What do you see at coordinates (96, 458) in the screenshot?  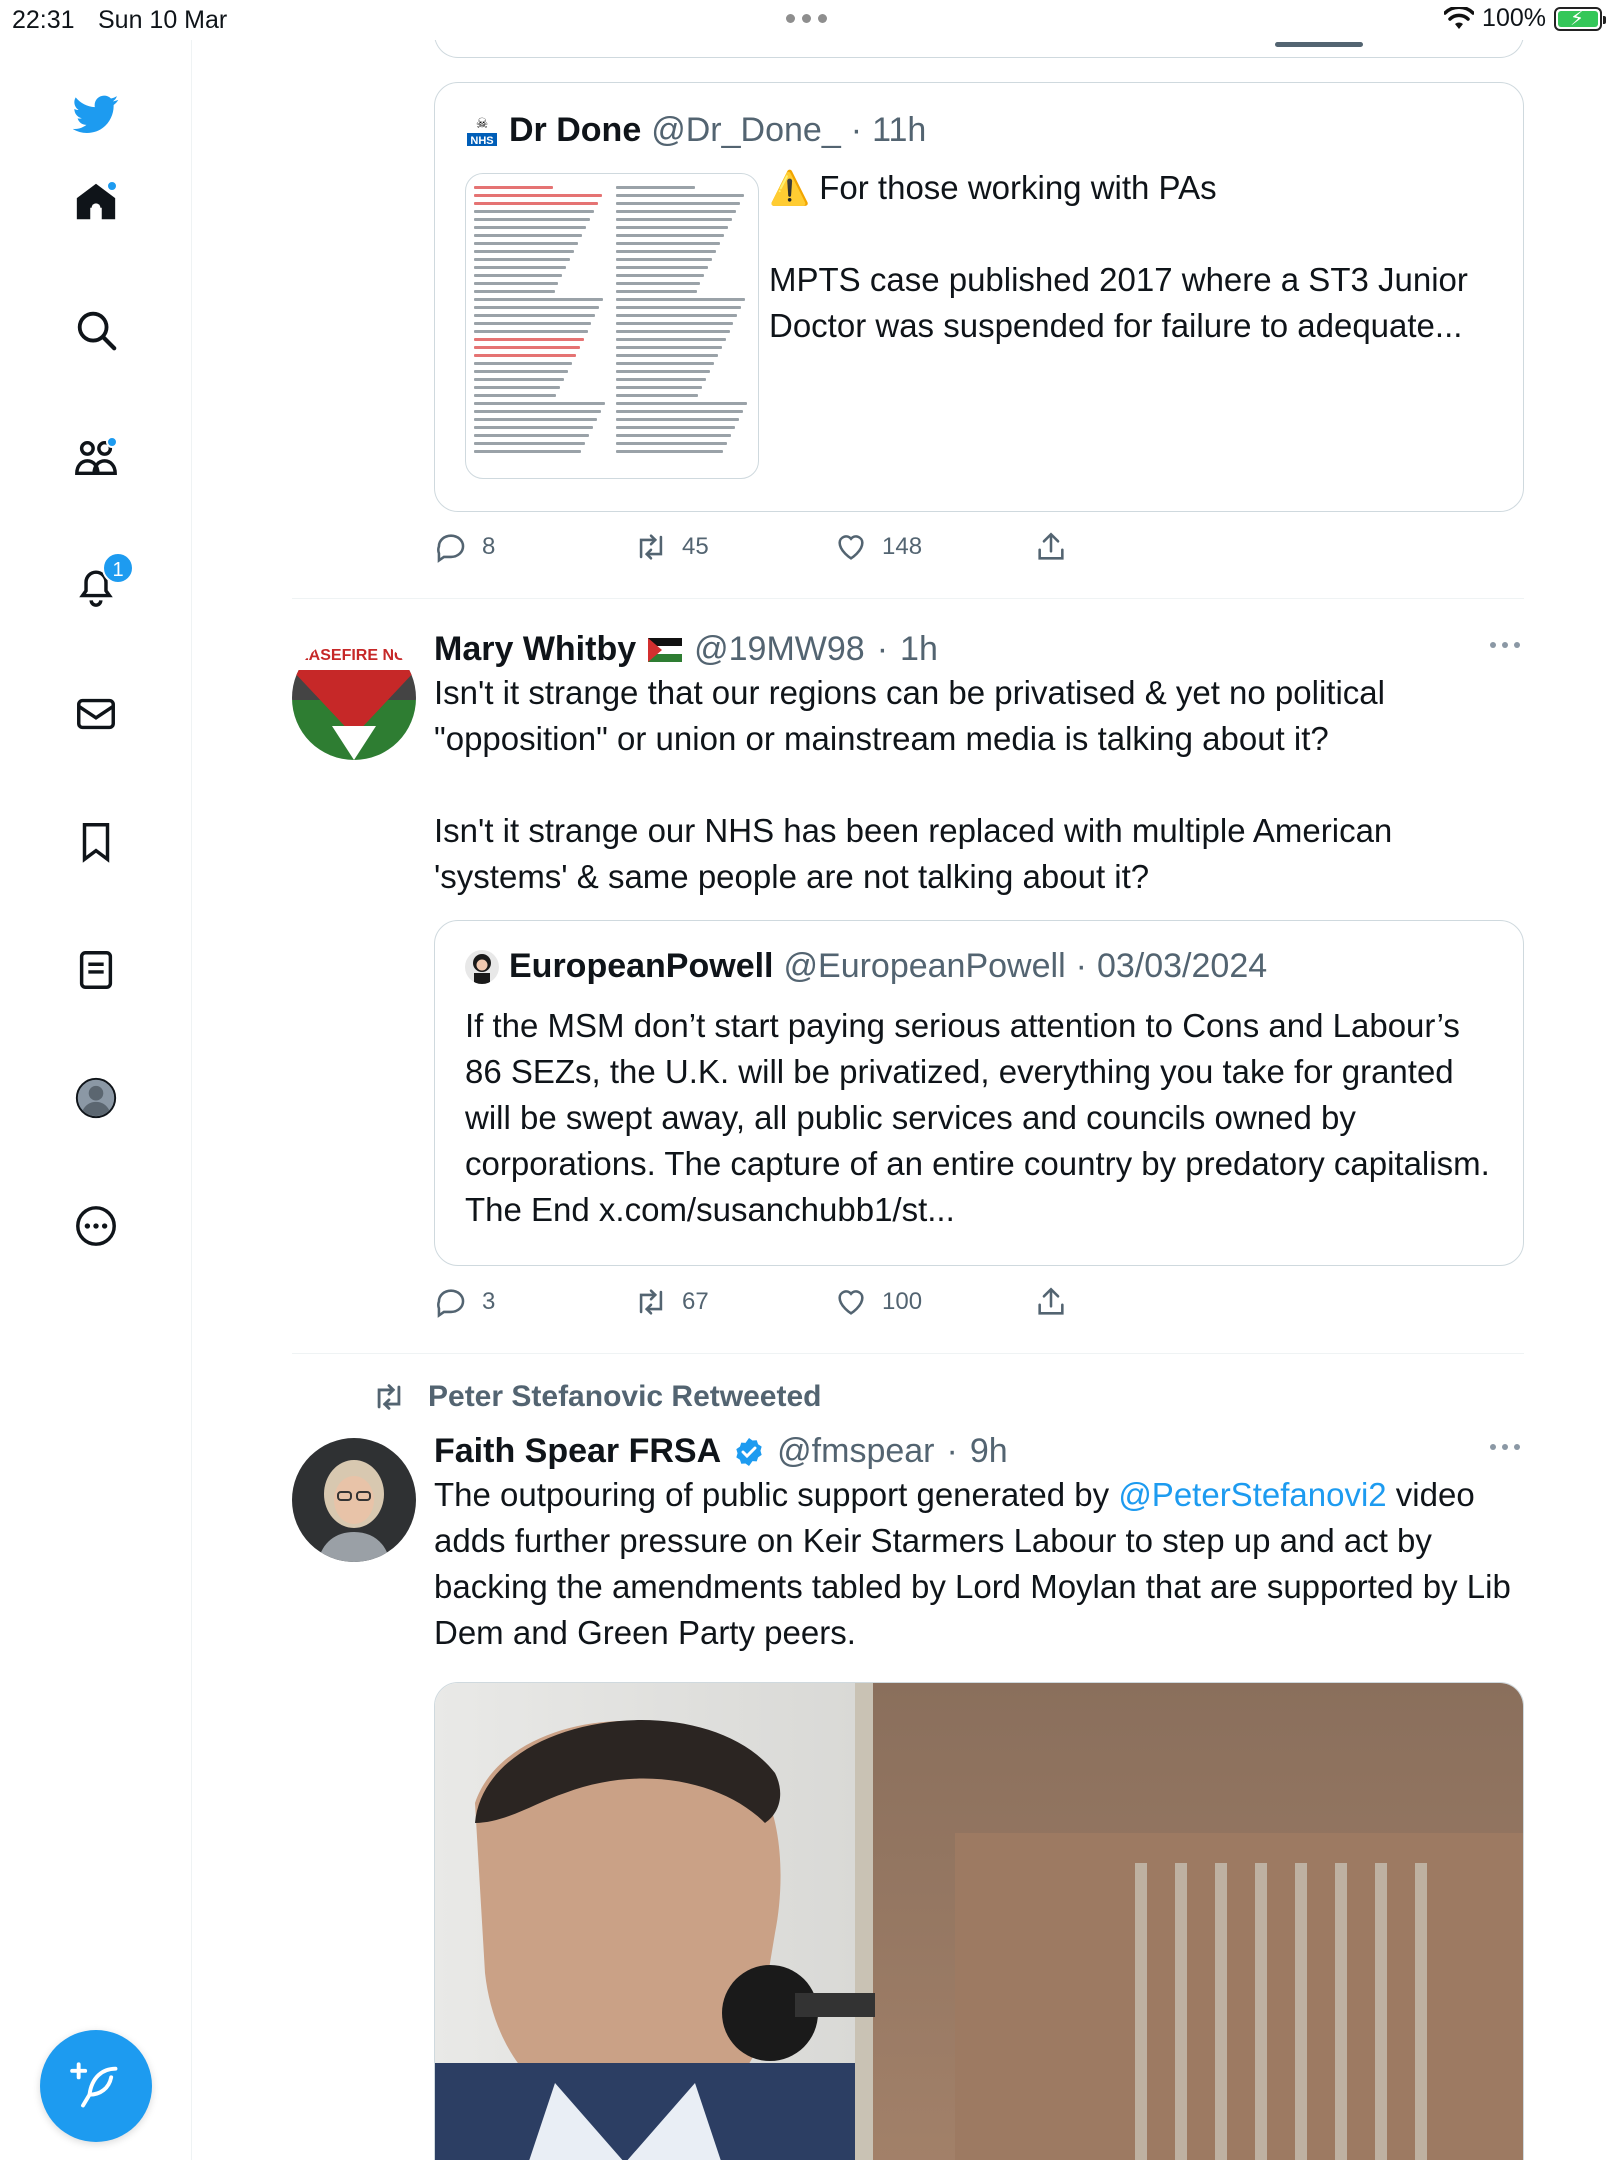 I see `communities-icon` at bounding box center [96, 458].